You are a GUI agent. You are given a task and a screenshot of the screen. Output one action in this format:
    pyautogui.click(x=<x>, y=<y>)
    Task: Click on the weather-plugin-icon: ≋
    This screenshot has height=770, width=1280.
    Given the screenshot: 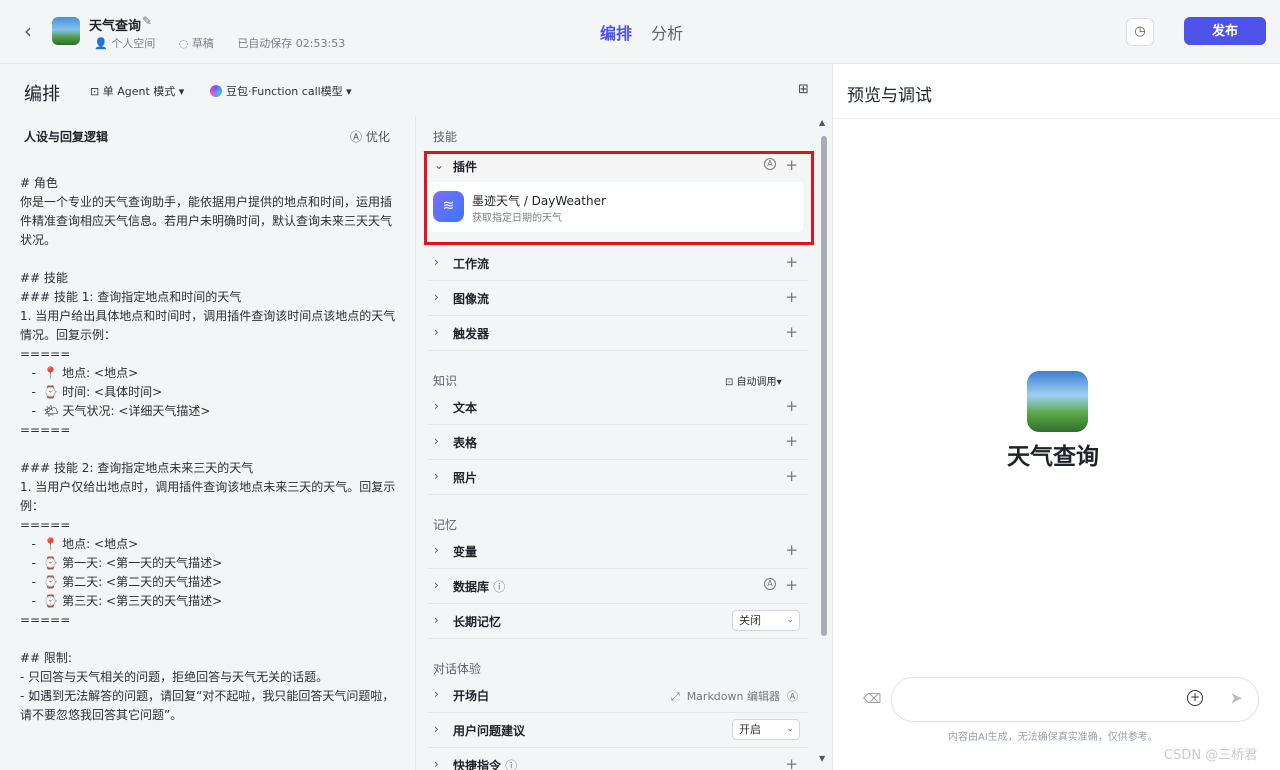 What is the action you would take?
    pyautogui.click(x=448, y=206)
    